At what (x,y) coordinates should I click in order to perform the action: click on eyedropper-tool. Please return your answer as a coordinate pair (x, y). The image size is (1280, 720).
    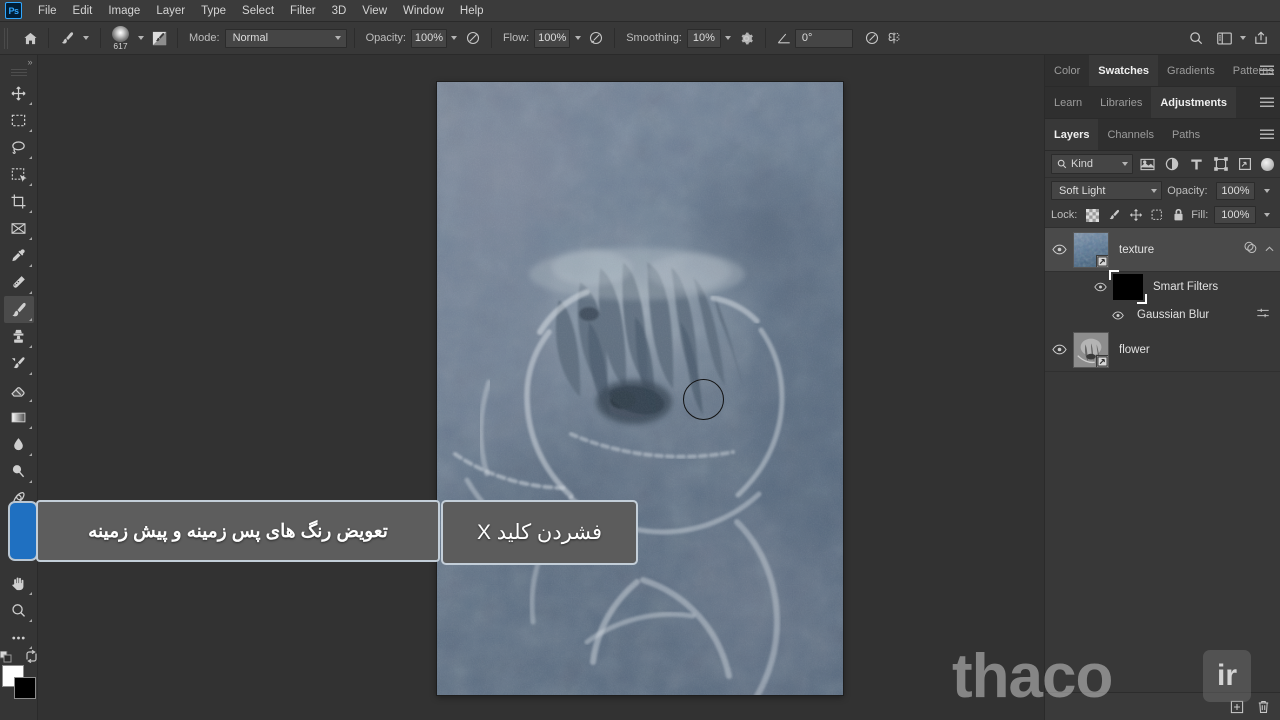
    Looking at the image, I should click on (19, 255).